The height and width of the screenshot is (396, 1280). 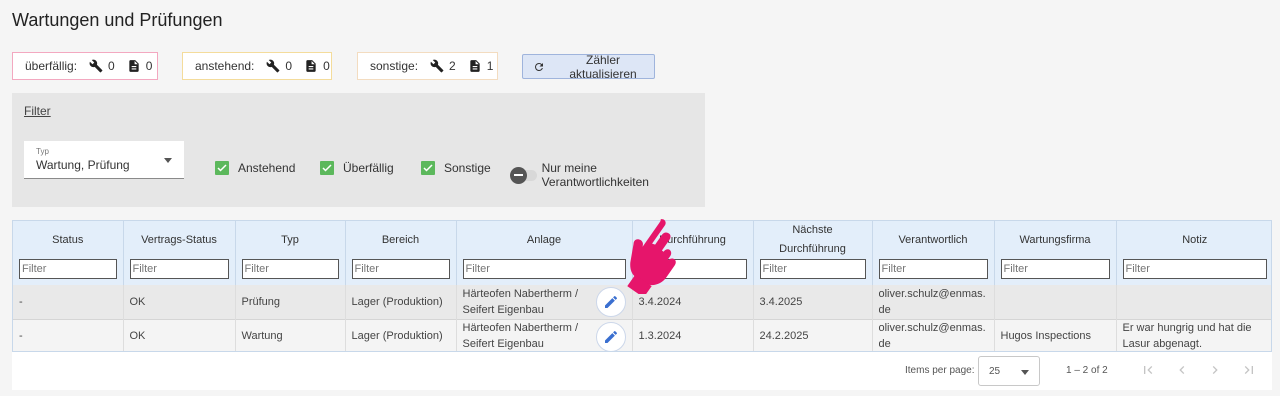 I want to click on page-title: Wartungen und Prüfungen, so click(x=117, y=20).